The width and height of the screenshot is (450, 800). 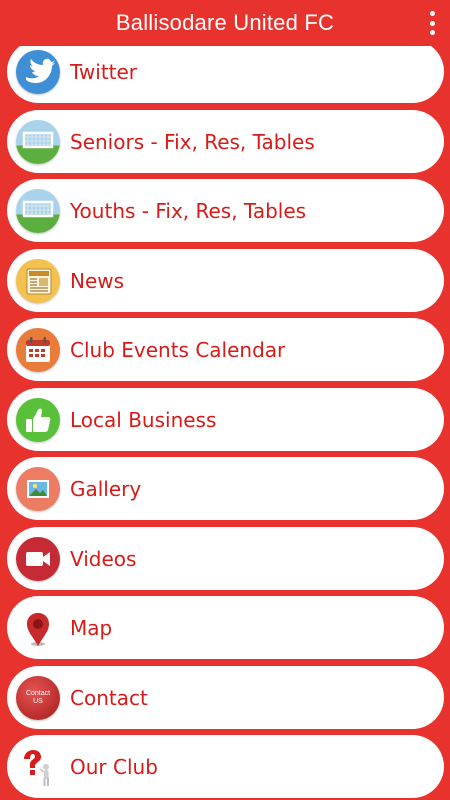 I want to click on menu-item-gallery: Gallery, so click(x=225, y=488).